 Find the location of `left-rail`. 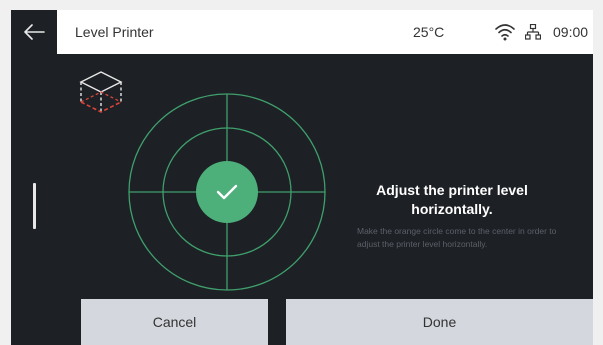

left-rail is located at coordinates (34, 177).